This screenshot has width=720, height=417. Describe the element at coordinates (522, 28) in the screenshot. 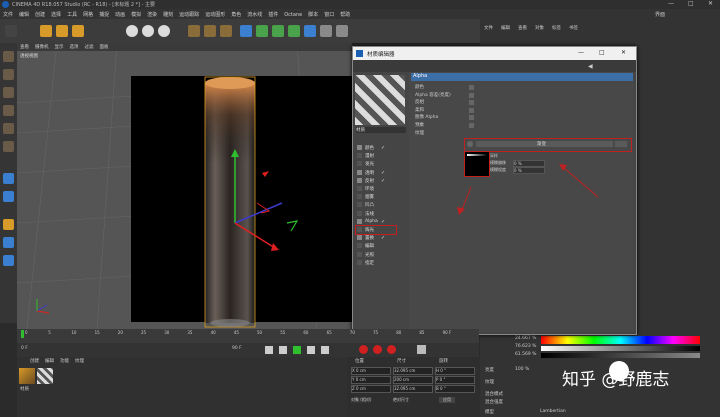

I see `right-panel-menu-item: 查看` at that location.